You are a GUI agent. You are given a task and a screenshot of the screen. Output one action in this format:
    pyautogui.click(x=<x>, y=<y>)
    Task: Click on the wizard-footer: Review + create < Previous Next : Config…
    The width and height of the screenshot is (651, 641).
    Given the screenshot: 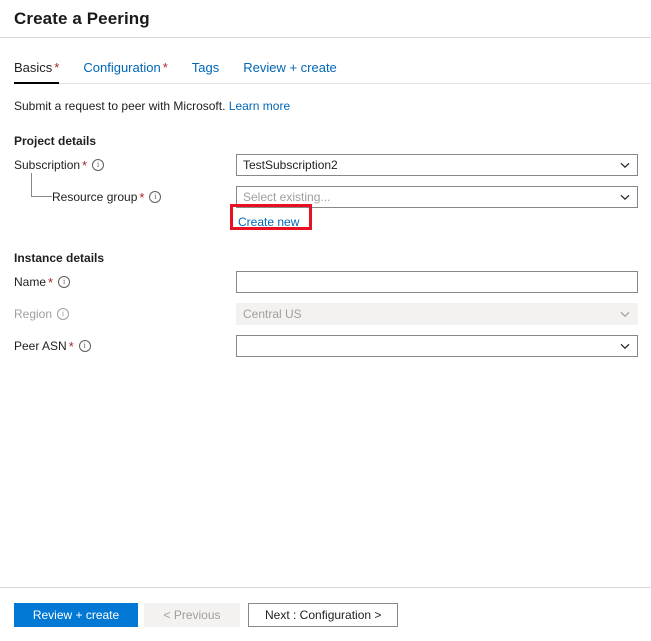 What is the action you would take?
    pyautogui.click(x=325, y=614)
    